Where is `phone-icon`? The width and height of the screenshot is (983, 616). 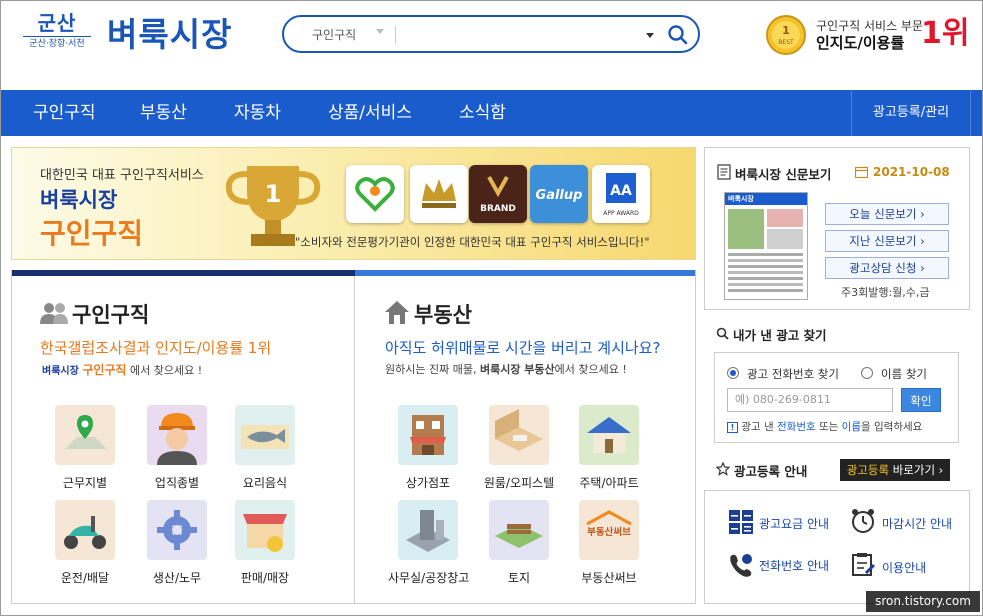
phone-icon is located at coordinates (741, 565).